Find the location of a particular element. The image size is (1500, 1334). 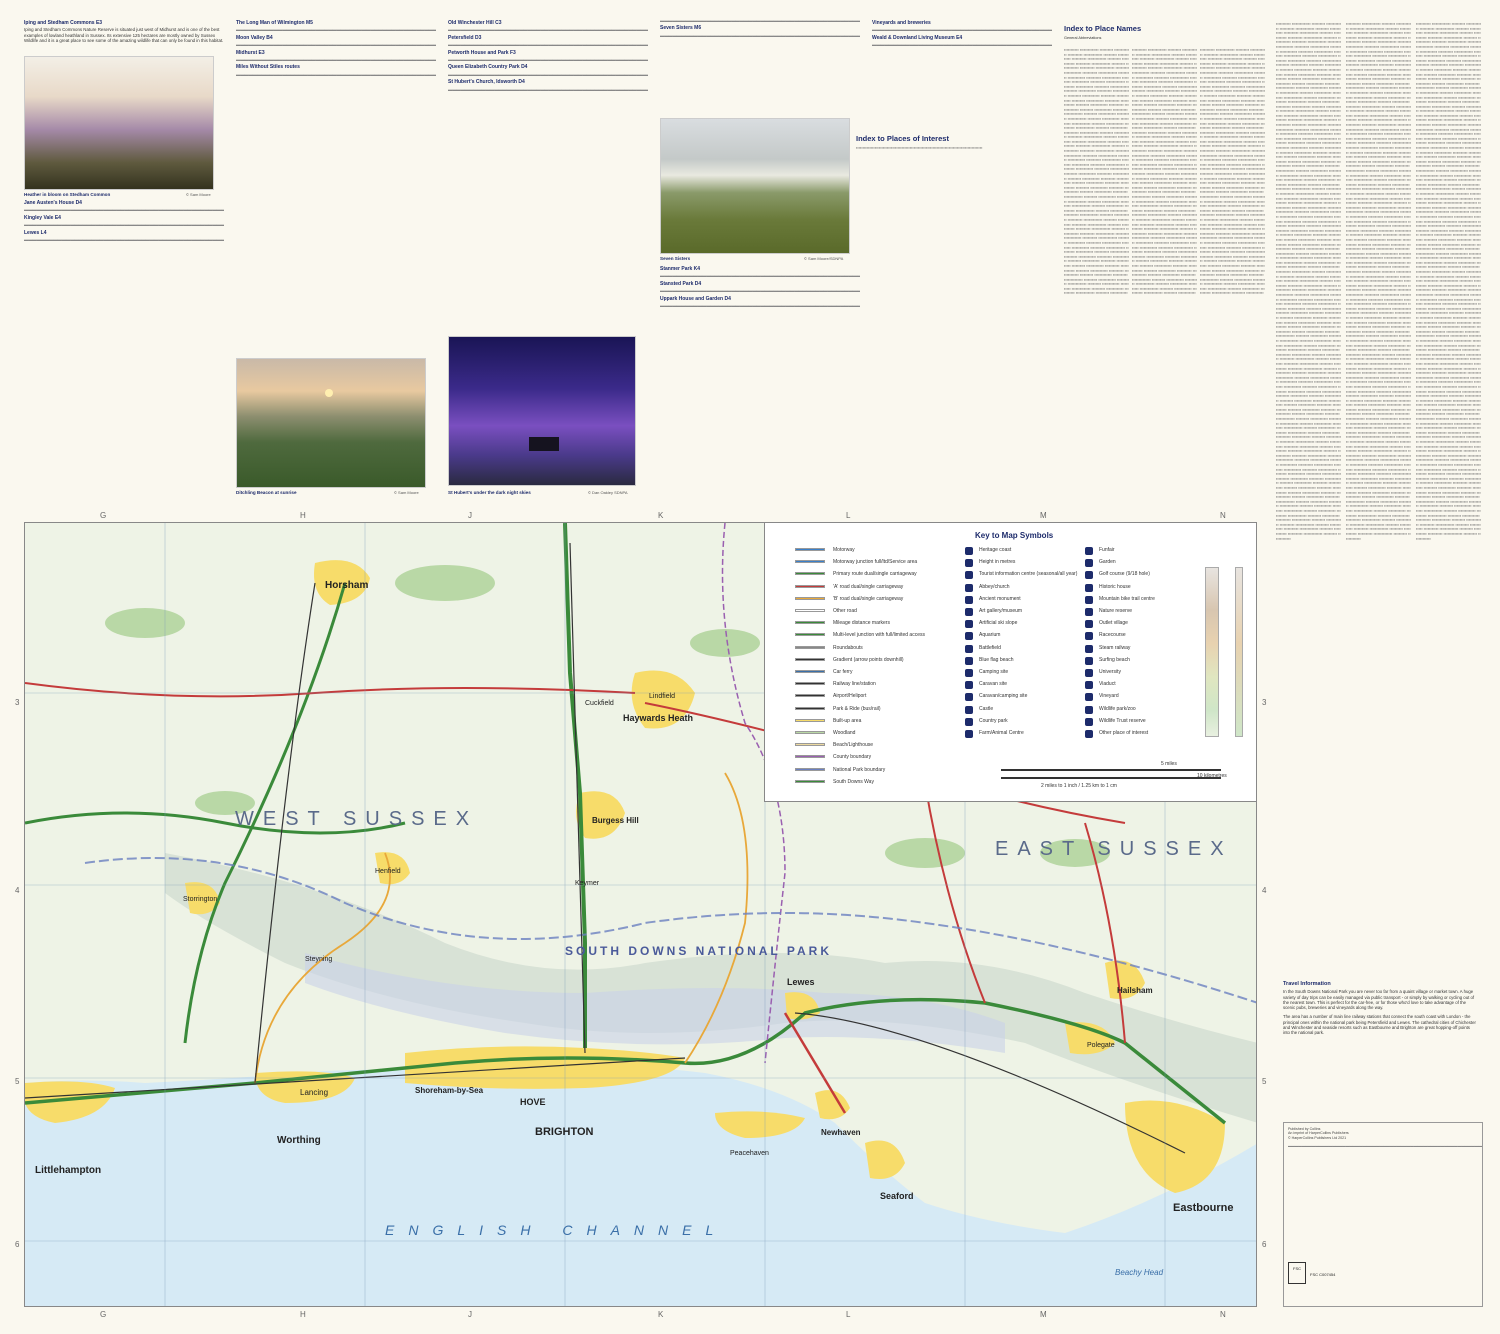

town-cuckfield: Cuckfield is located at coordinates (599, 703).